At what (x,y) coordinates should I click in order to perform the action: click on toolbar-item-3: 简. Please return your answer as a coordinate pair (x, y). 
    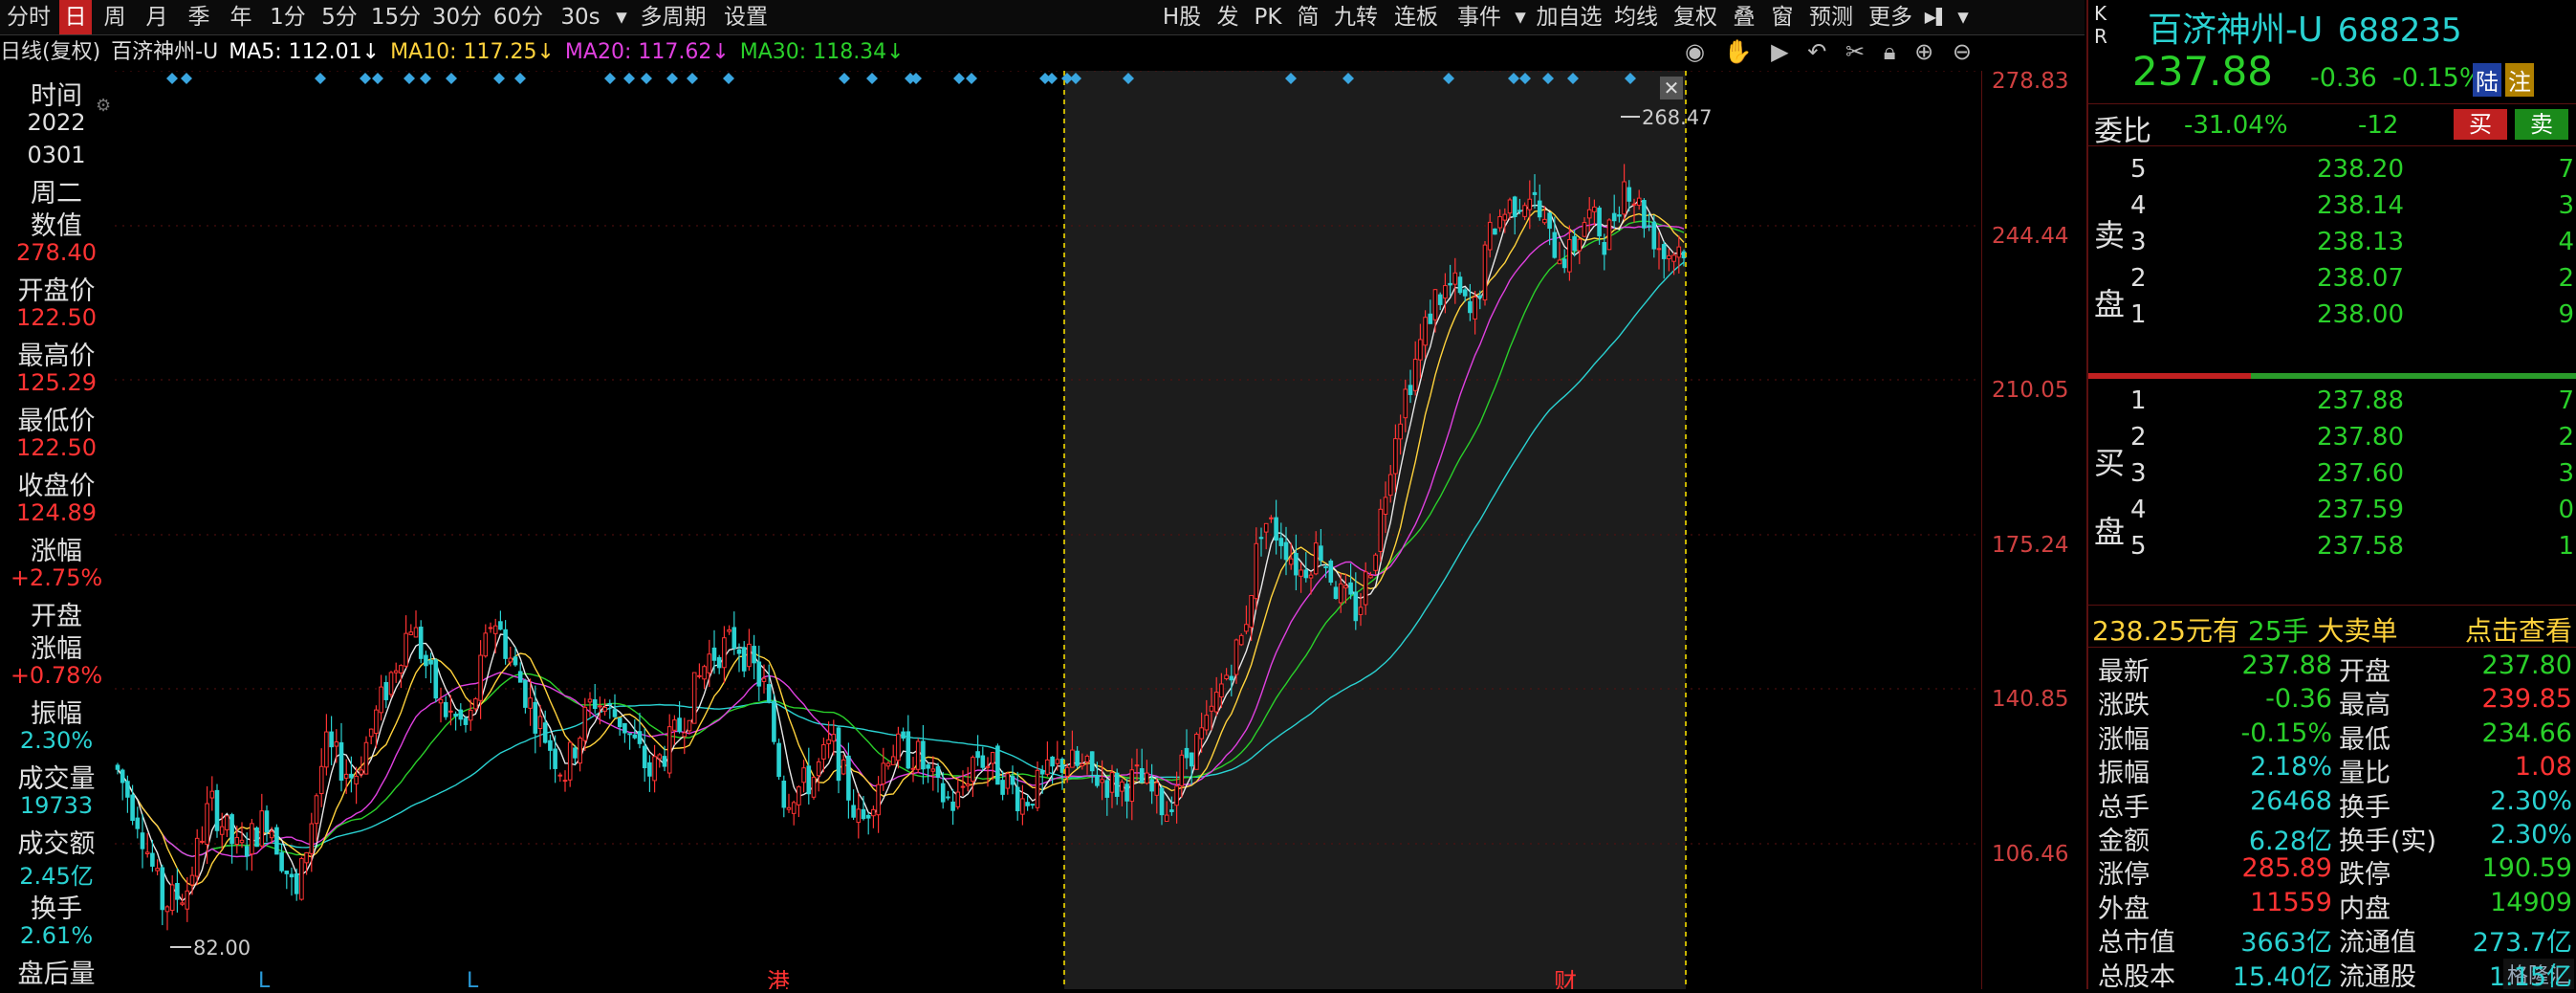
    Looking at the image, I should click on (1308, 17).